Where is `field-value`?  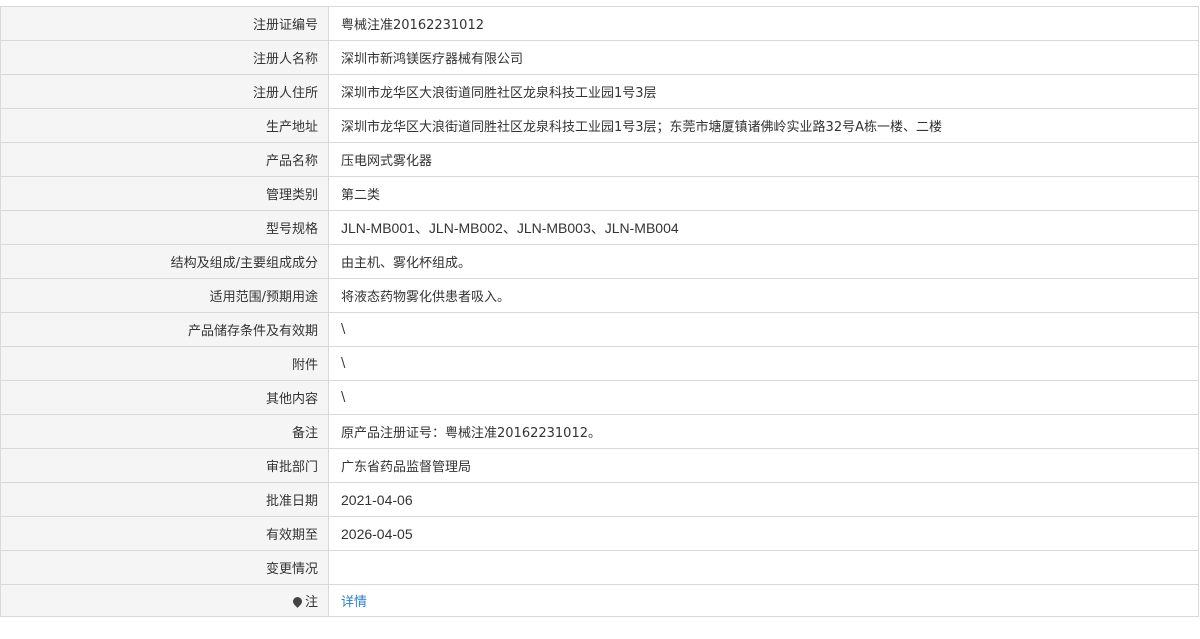 field-value is located at coordinates (763, 567).